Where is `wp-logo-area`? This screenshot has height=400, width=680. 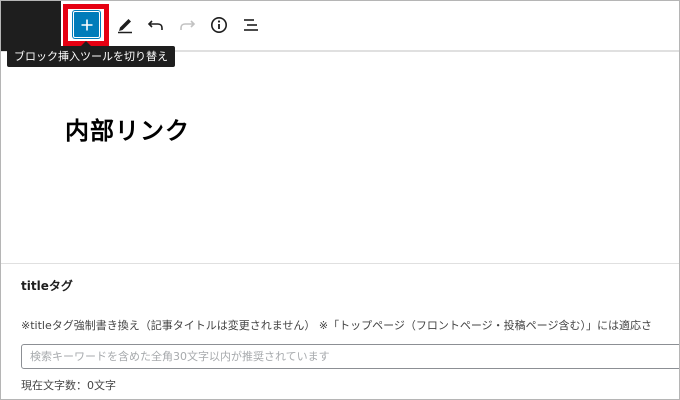 wp-logo-area is located at coordinates (31, 26).